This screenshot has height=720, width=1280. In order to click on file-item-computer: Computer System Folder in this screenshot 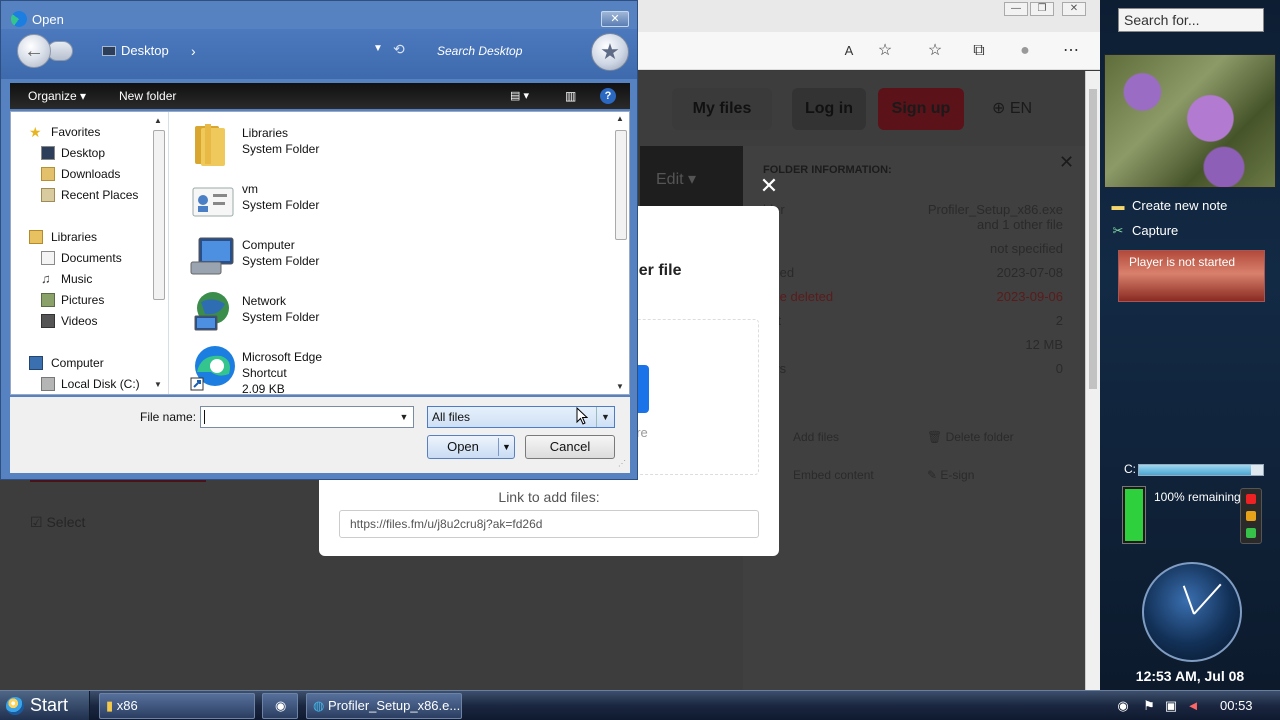, I will do `click(399, 256)`.